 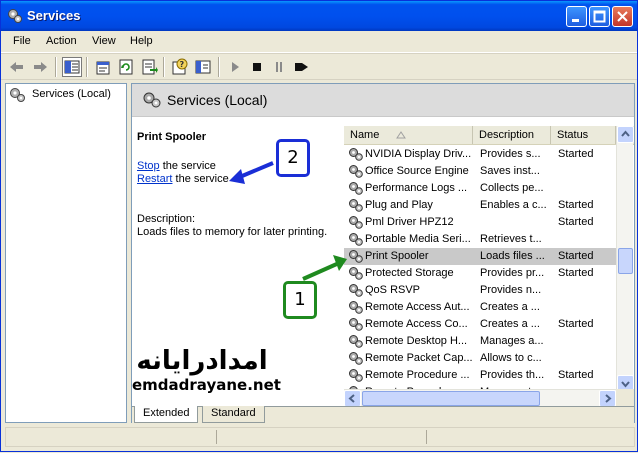 What do you see at coordinates (321, 271) in the screenshot?
I see `arrow-one` at bounding box center [321, 271].